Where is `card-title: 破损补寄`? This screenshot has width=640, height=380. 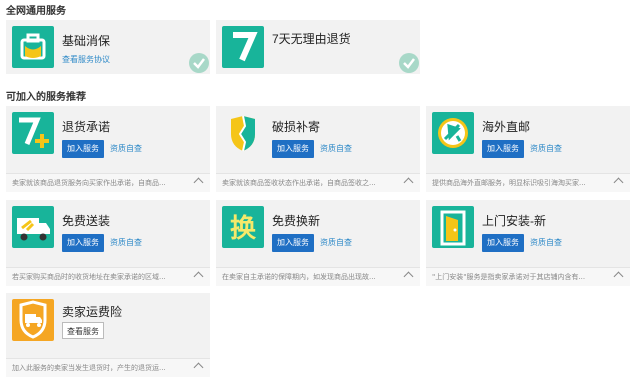 card-title: 破损补寄 is located at coordinates (296, 127).